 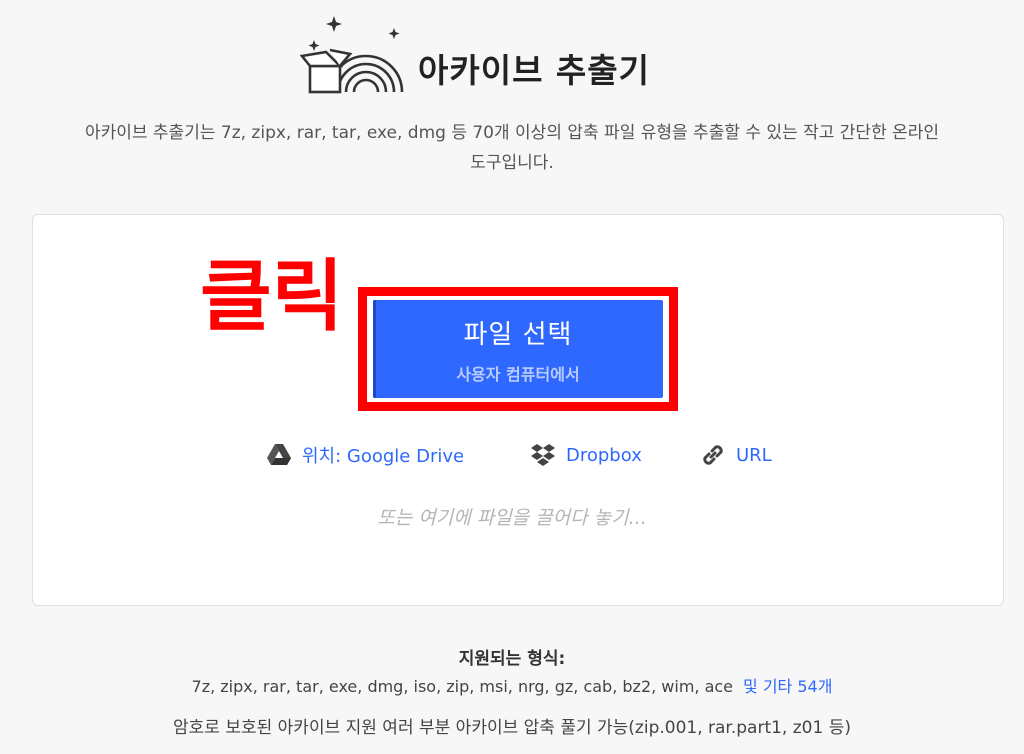 What do you see at coordinates (272, 297) in the screenshot?
I see `click-annotation-label: 클릭` at bounding box center [272, 297].